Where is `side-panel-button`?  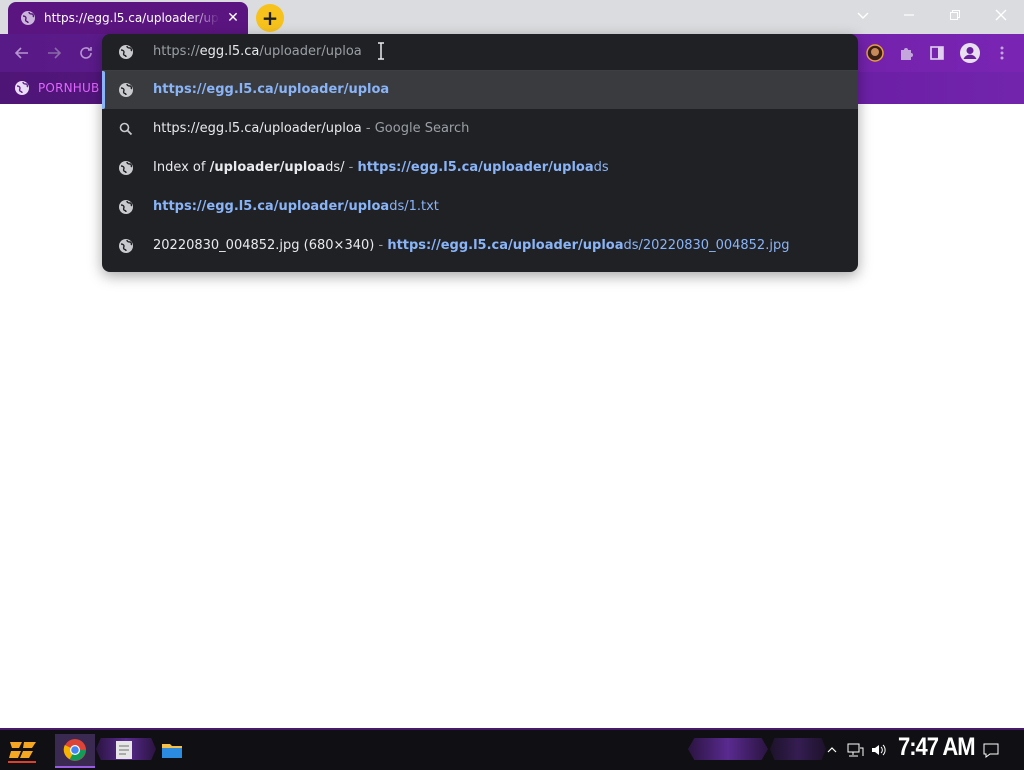 side-panel-button is located at coordinates (937, 53).